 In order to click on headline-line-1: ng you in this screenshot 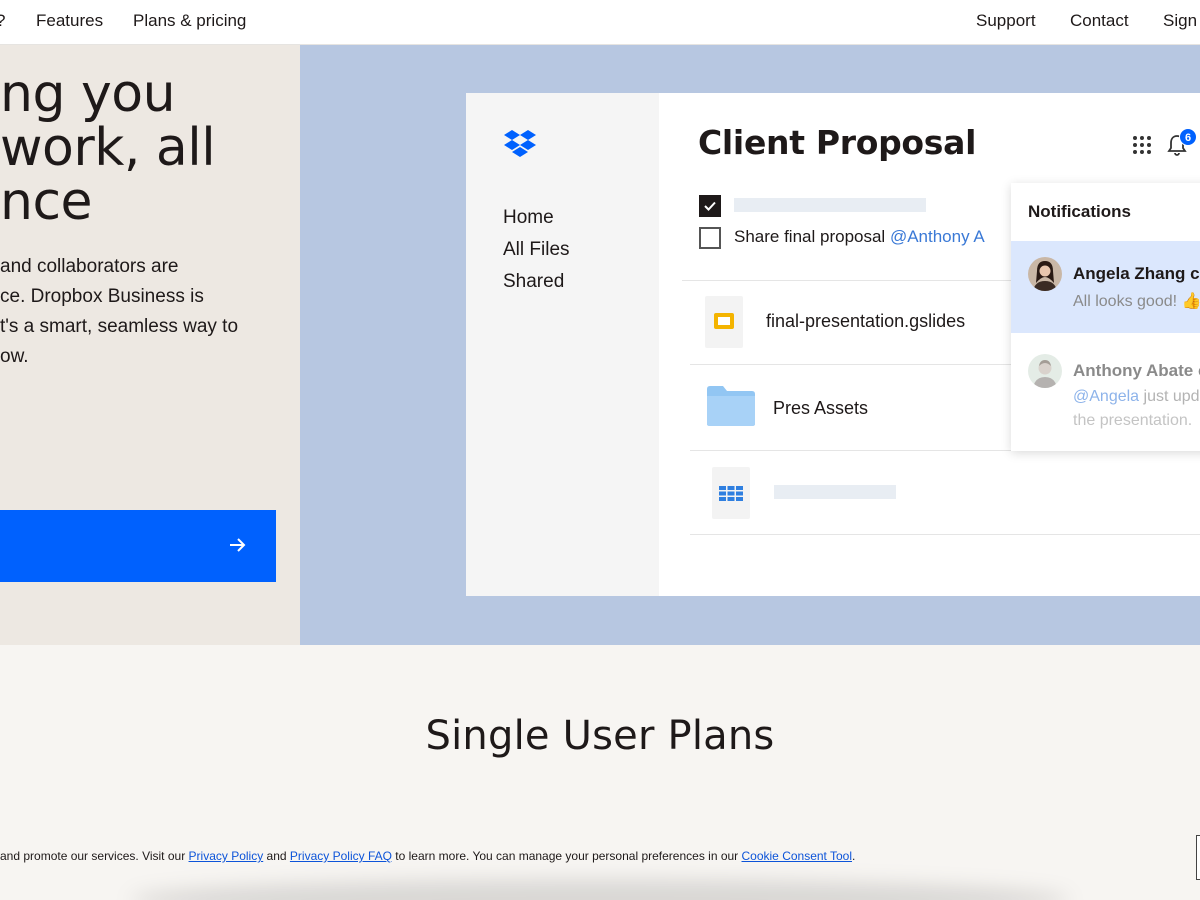, I will do `click(88, 94)`.